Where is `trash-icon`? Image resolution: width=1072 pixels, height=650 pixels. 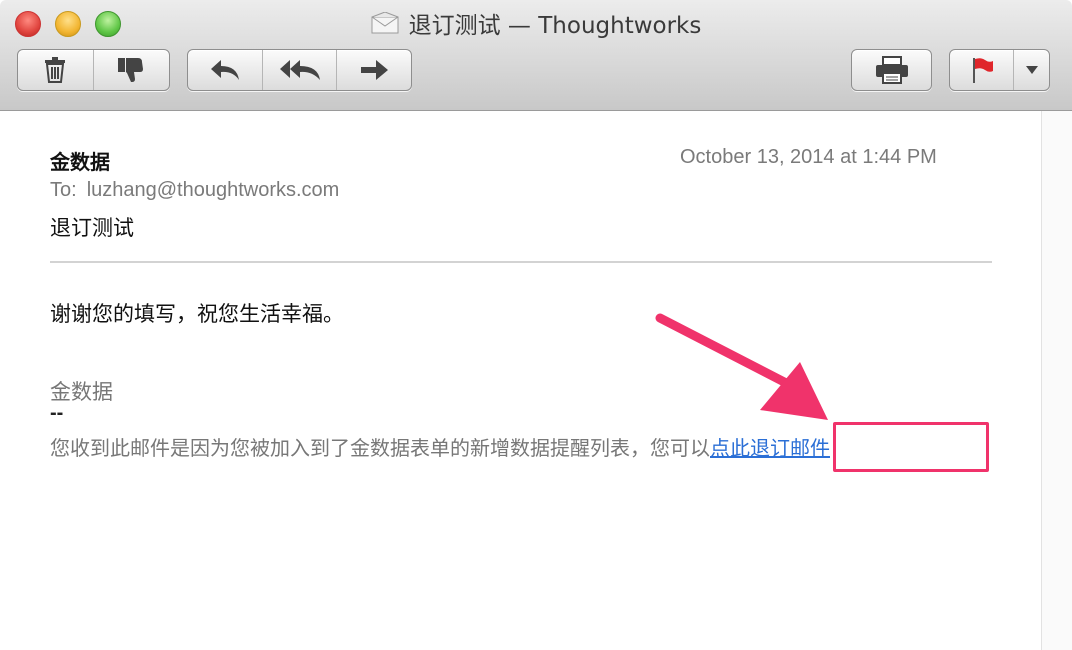 trash-icon is located at coordinates (55, 70).